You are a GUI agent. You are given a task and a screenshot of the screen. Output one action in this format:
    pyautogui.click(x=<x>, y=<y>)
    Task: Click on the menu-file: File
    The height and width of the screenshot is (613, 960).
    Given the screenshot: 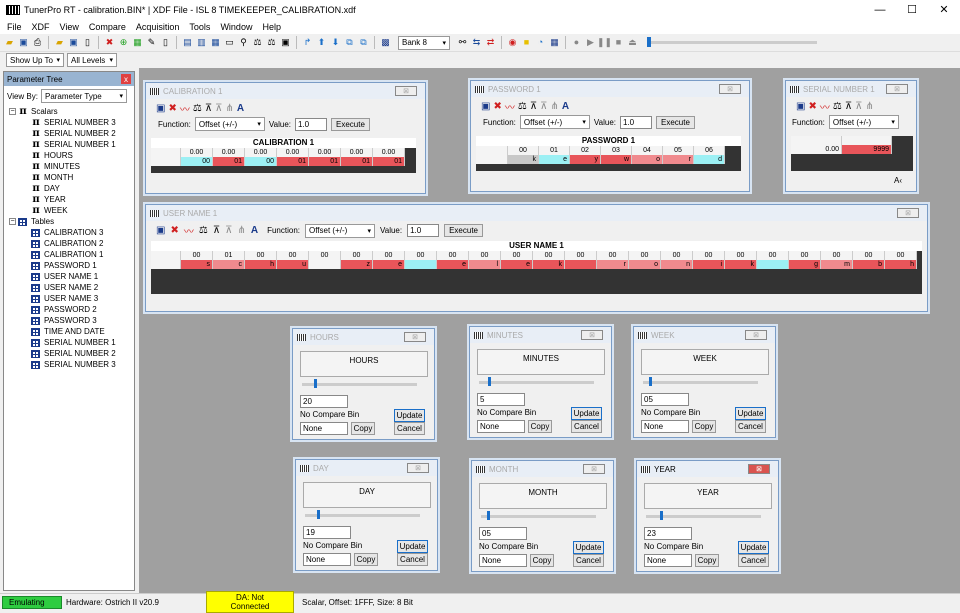 What is the action you would take?
    pyautogui.click(x=14, y=27)
    